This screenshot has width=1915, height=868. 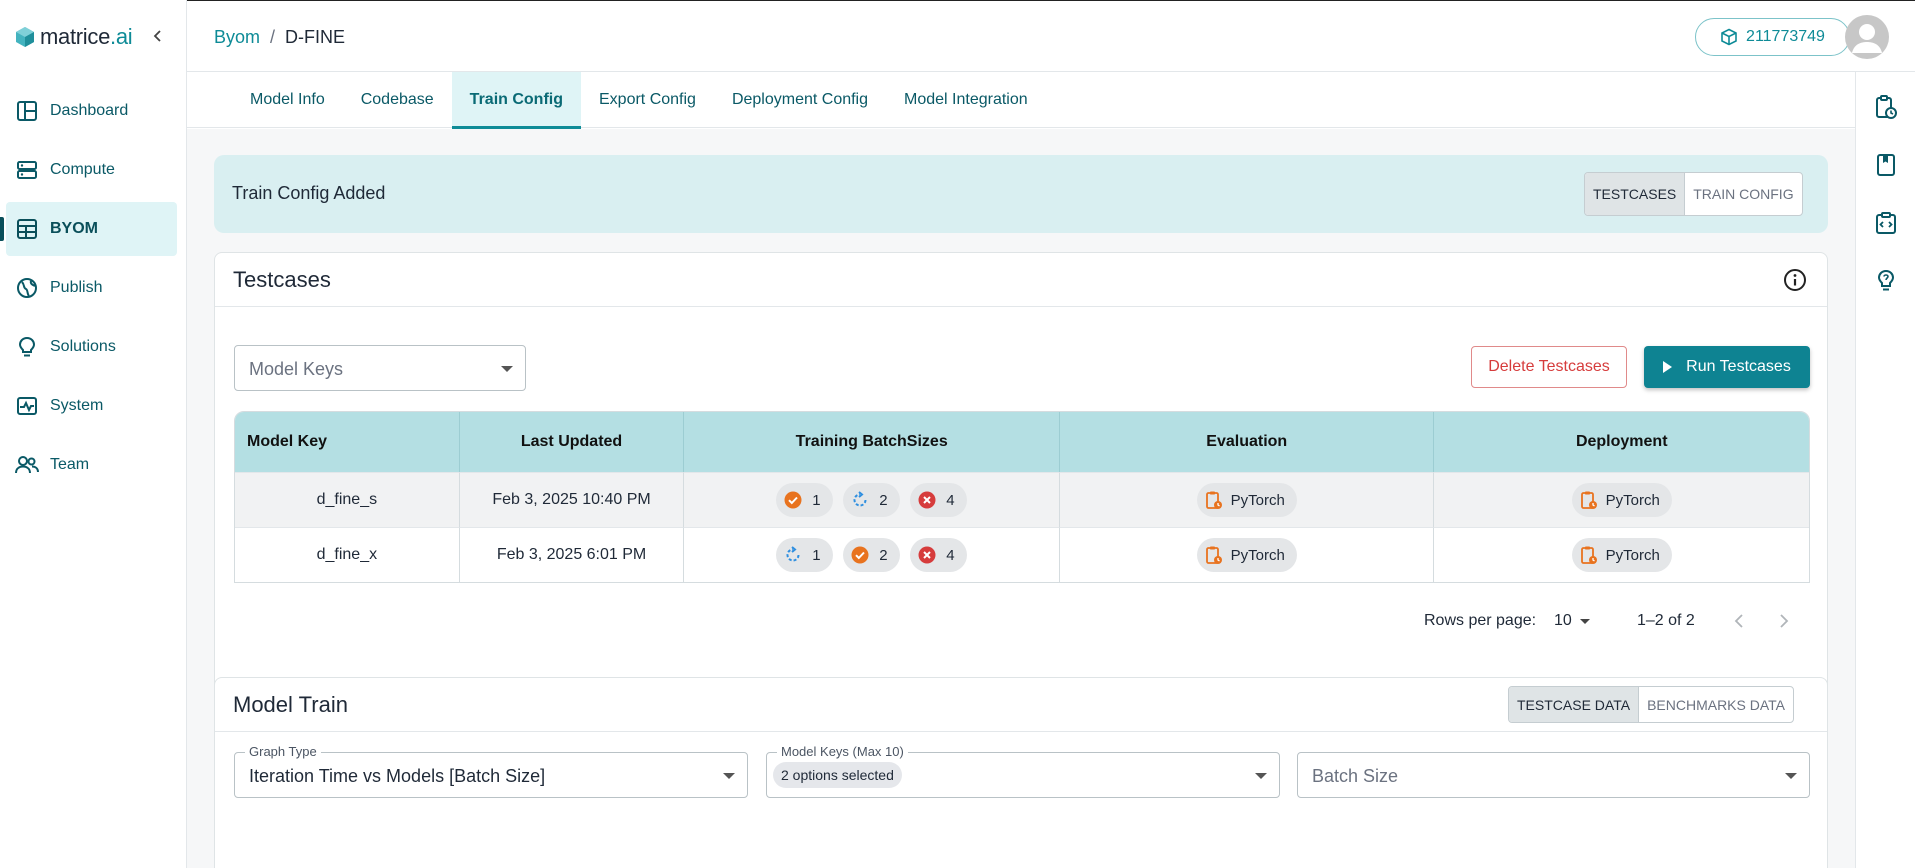 I want to click on batch-value: 4, so click(x=950, y=555).